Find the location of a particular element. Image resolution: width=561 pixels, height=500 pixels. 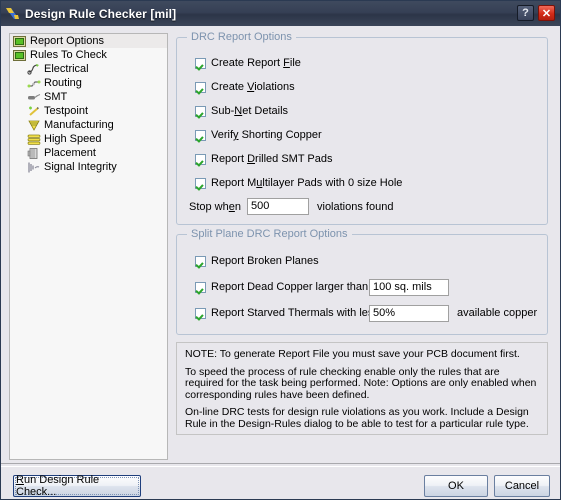

checkbox-label: Report Multilayer Pads with 0 size Hole is located at coordinates (307, 183).